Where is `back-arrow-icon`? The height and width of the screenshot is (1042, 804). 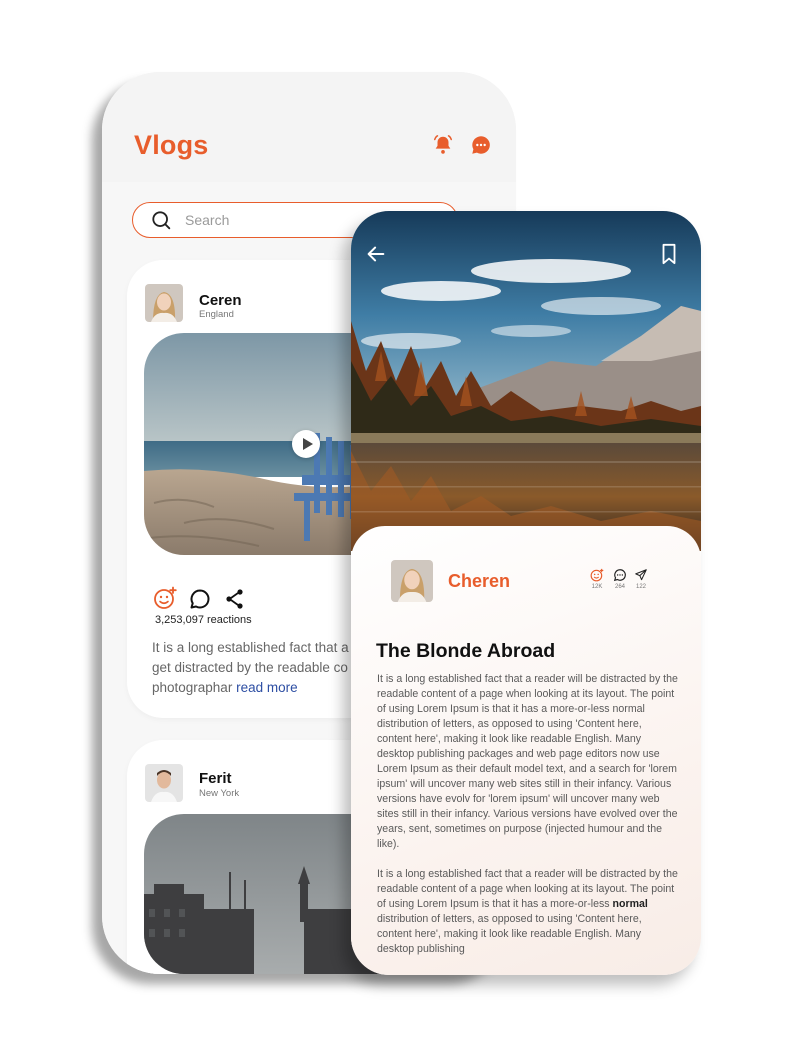
back-arrow-icon is located at coordinates (376, 254).